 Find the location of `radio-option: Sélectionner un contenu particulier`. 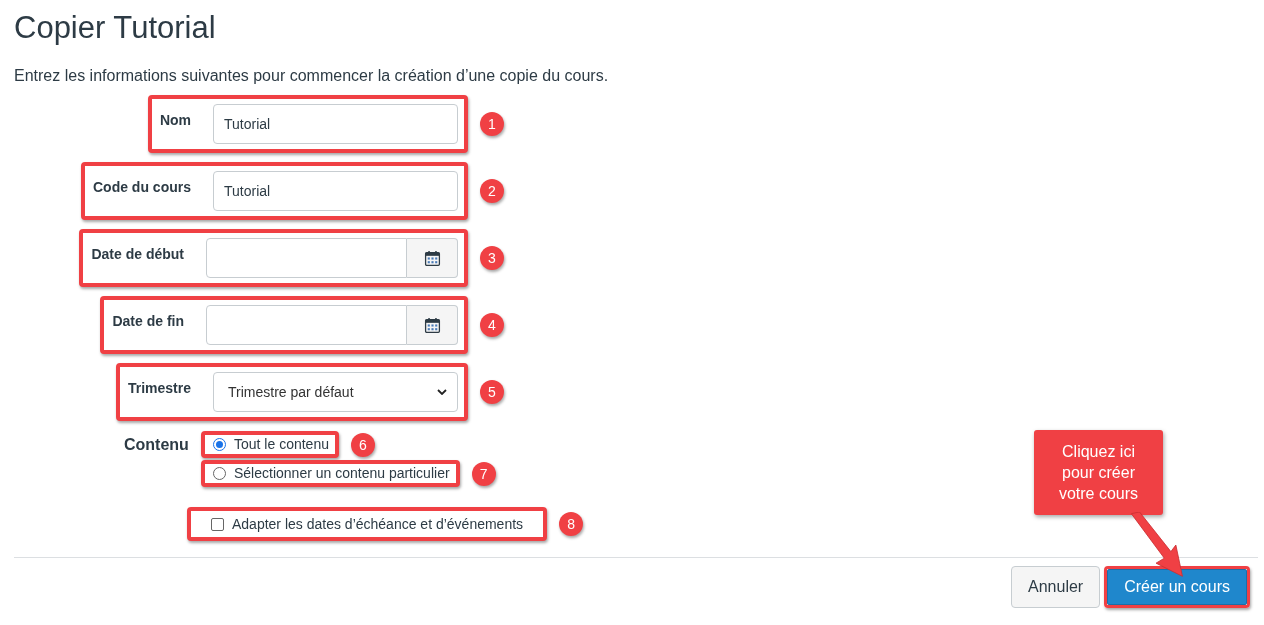

radio-option: Sélectionner un contenu particulier is located at coordinates (330, 473).